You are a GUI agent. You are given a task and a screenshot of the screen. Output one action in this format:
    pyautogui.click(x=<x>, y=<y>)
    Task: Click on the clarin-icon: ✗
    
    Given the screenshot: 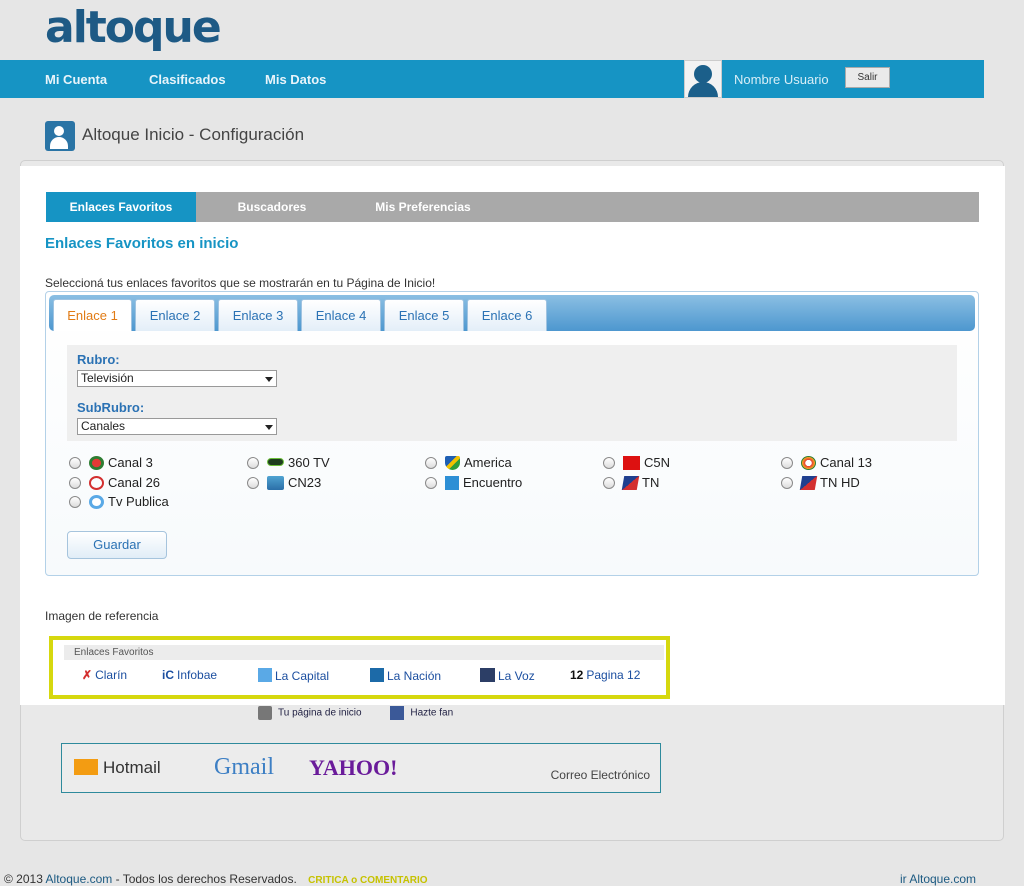 What is the action you would take?
    pyautogui.click(x=87, y=675)
    